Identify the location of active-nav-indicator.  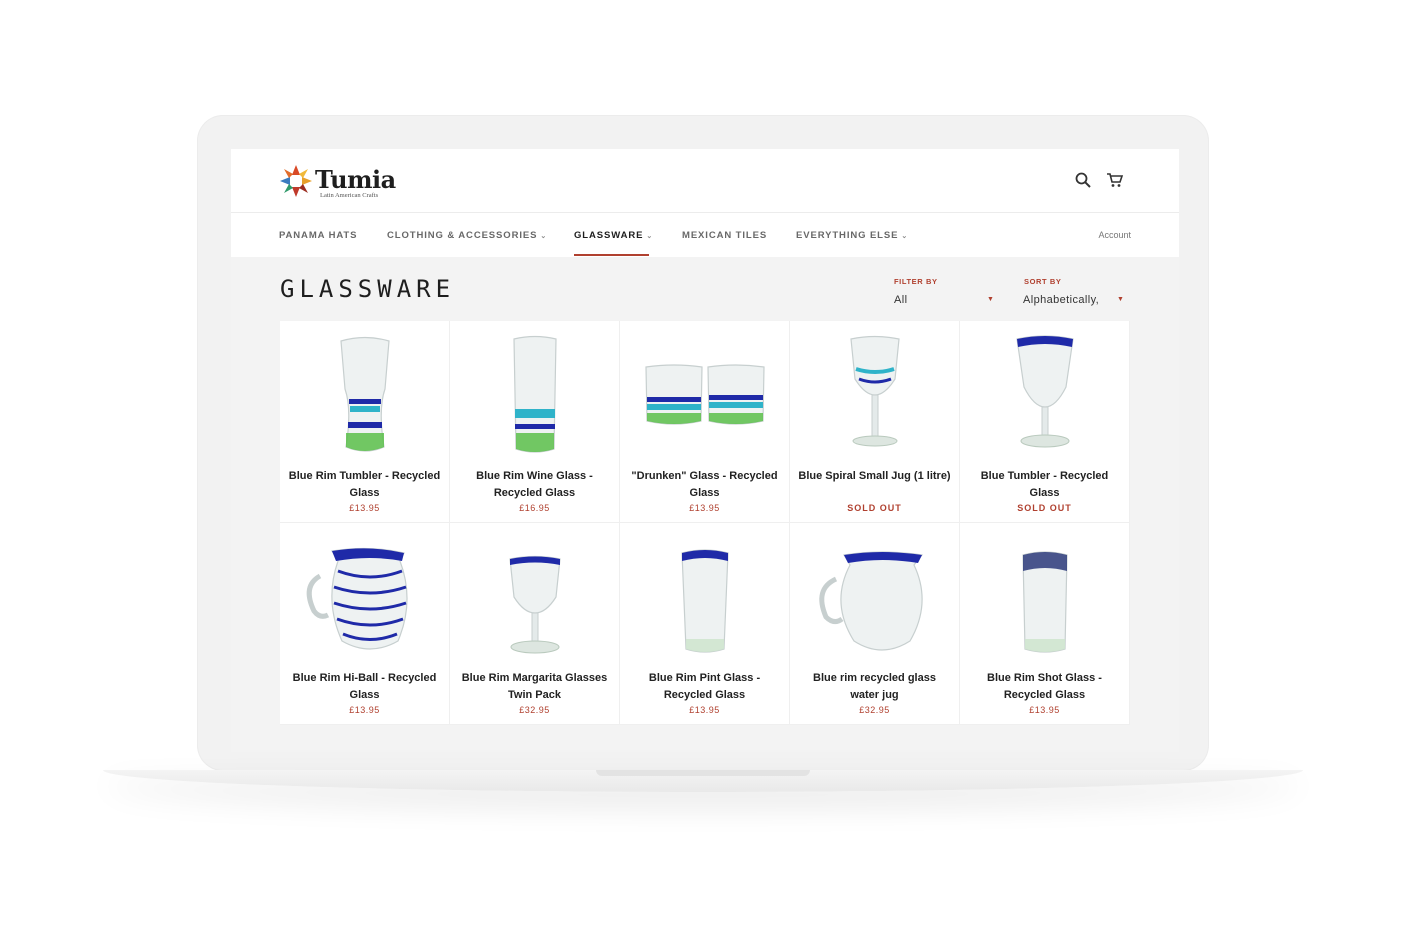
(611, 255).